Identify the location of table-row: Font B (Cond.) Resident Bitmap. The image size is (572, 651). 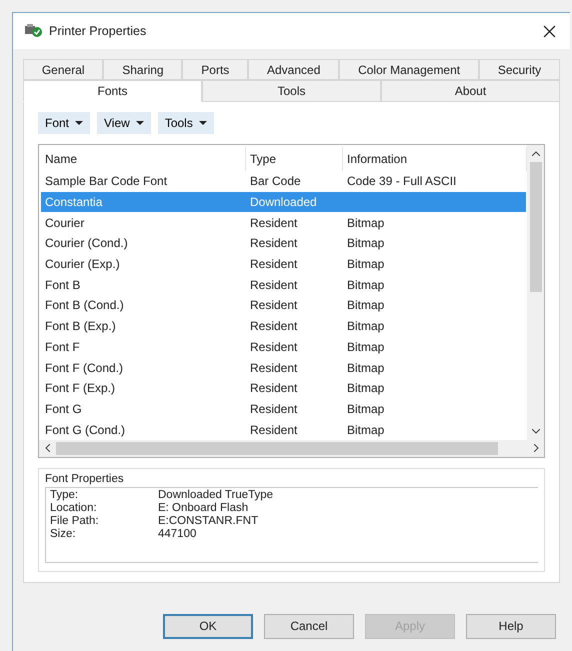
(283, 305).